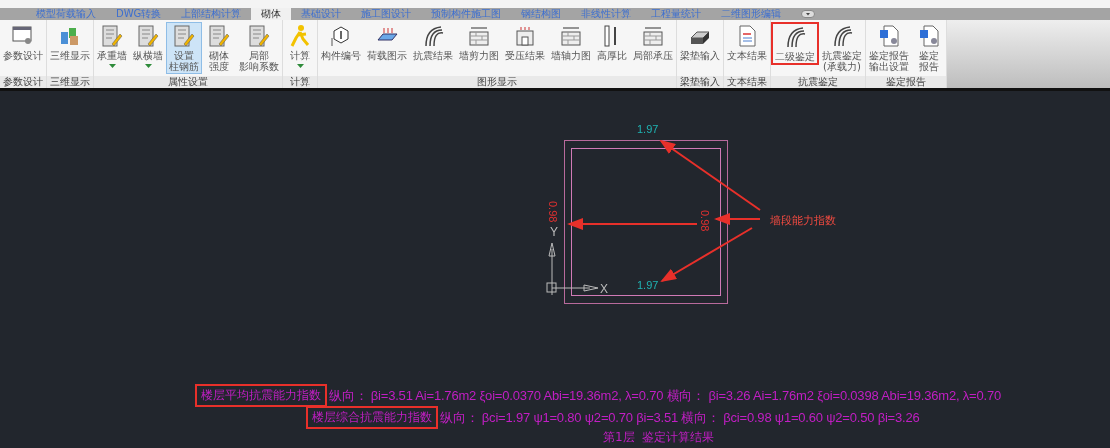 The width and height of the screenshot is (1110, 448). I want to click on group-label: 文本结果, so click(747, 82).